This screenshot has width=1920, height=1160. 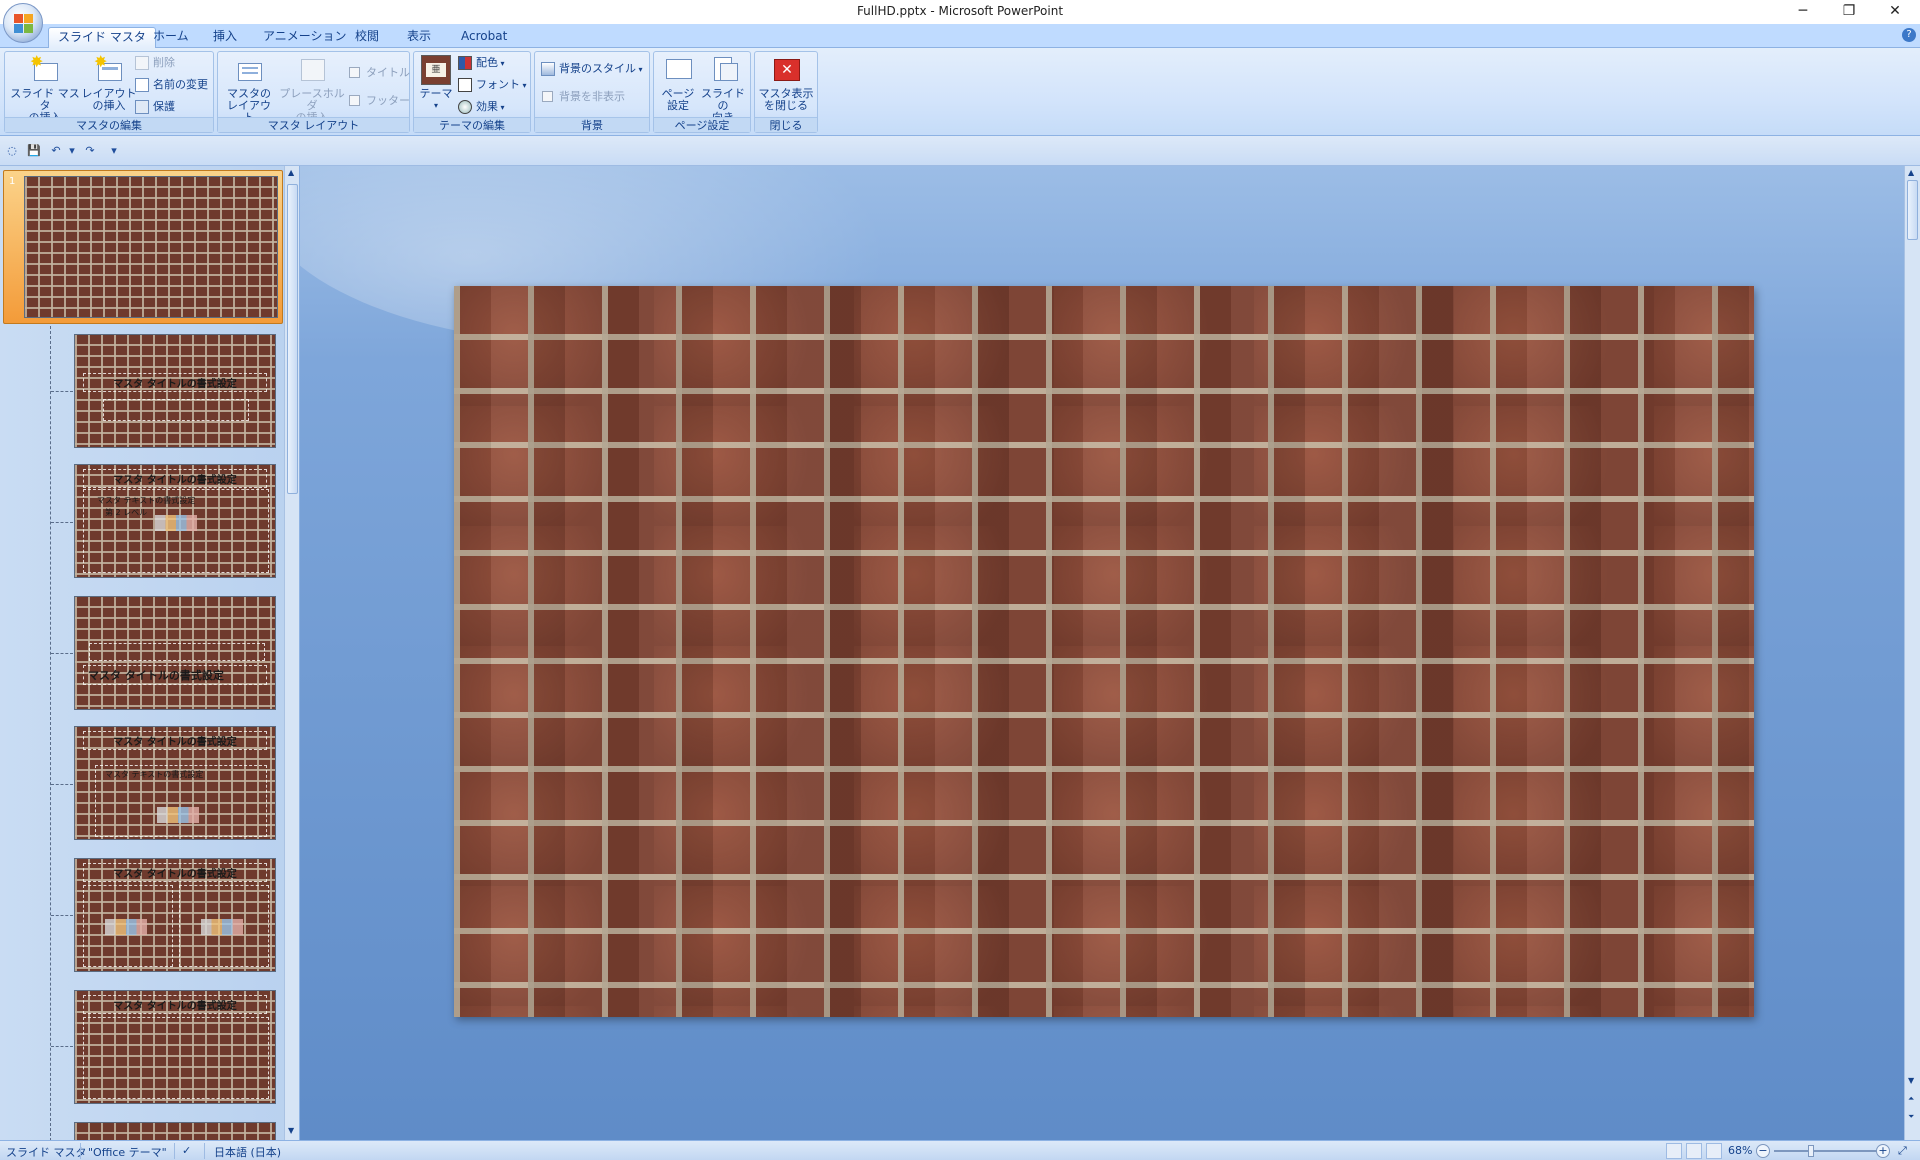 I want to click on slide-orientation-button: スライドの 向き, so click(x=723, y=89).